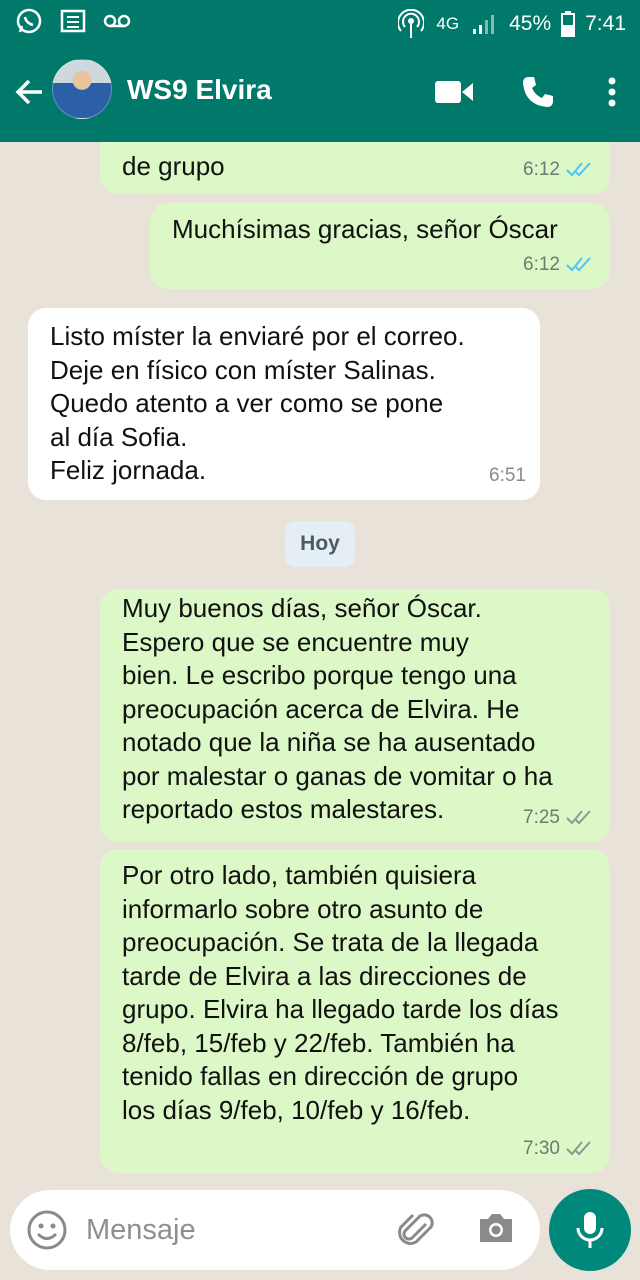  What do you see at coordinates (73, 21) in the screenshot?
I see `news-notification-icon` at bounding box center [73, 21].